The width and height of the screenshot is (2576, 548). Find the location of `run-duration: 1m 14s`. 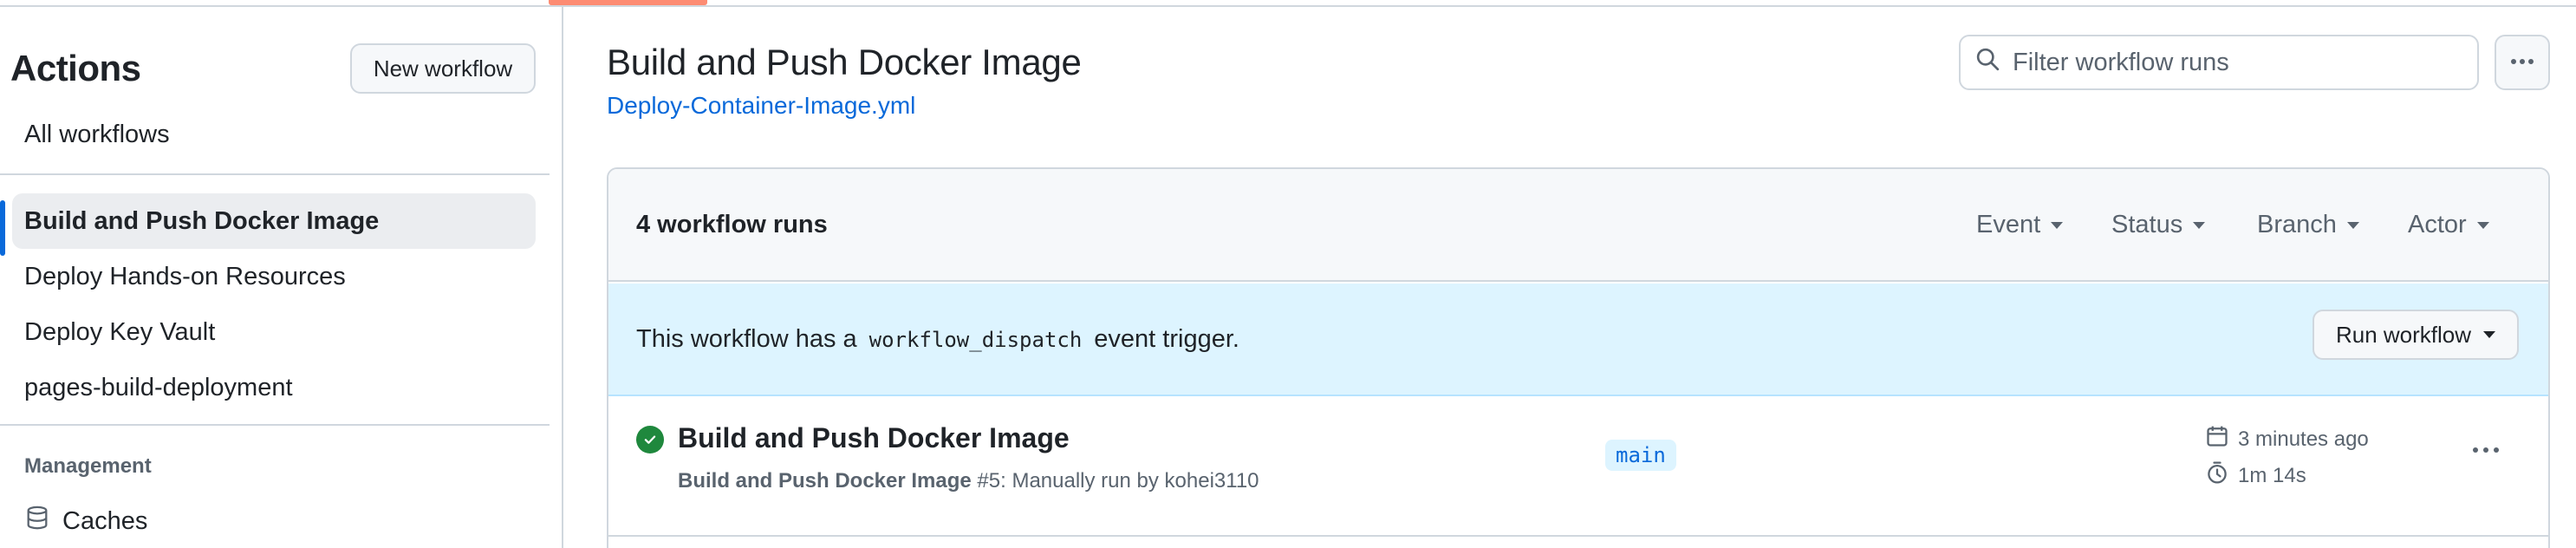

run-duration: 1m 14s is located at coordinates (2255, 475).